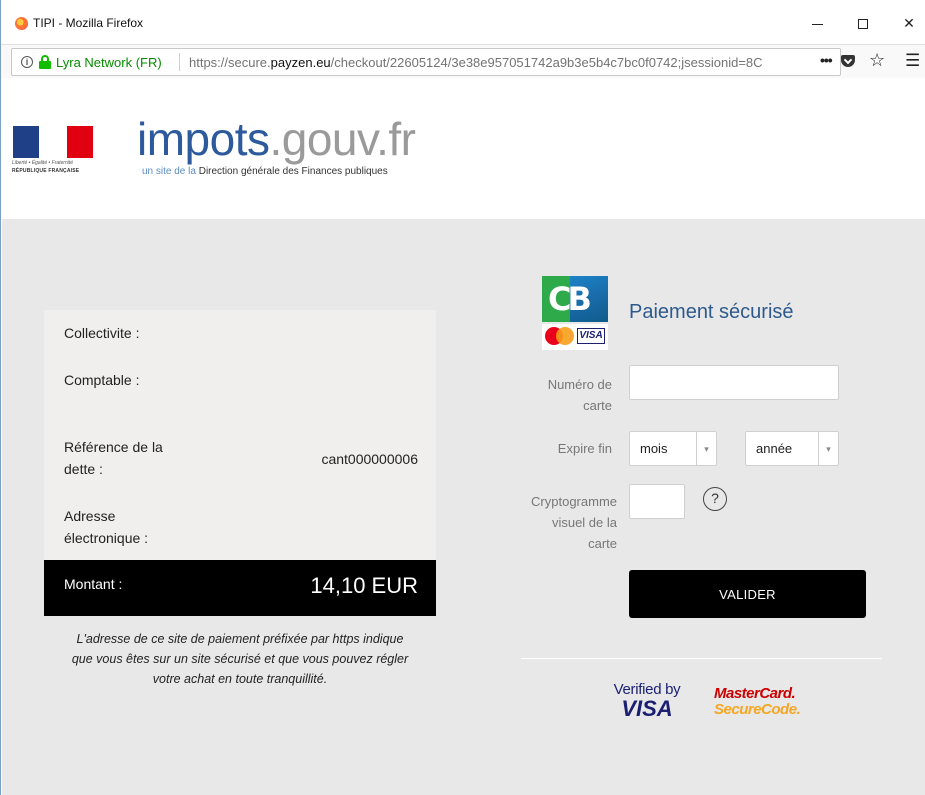 The height and width of the screenshot is (795, 925). Describe the element at coordinates (102, 333) in the screenshot. I see `collectivite-label: Collectivite :` at that location.